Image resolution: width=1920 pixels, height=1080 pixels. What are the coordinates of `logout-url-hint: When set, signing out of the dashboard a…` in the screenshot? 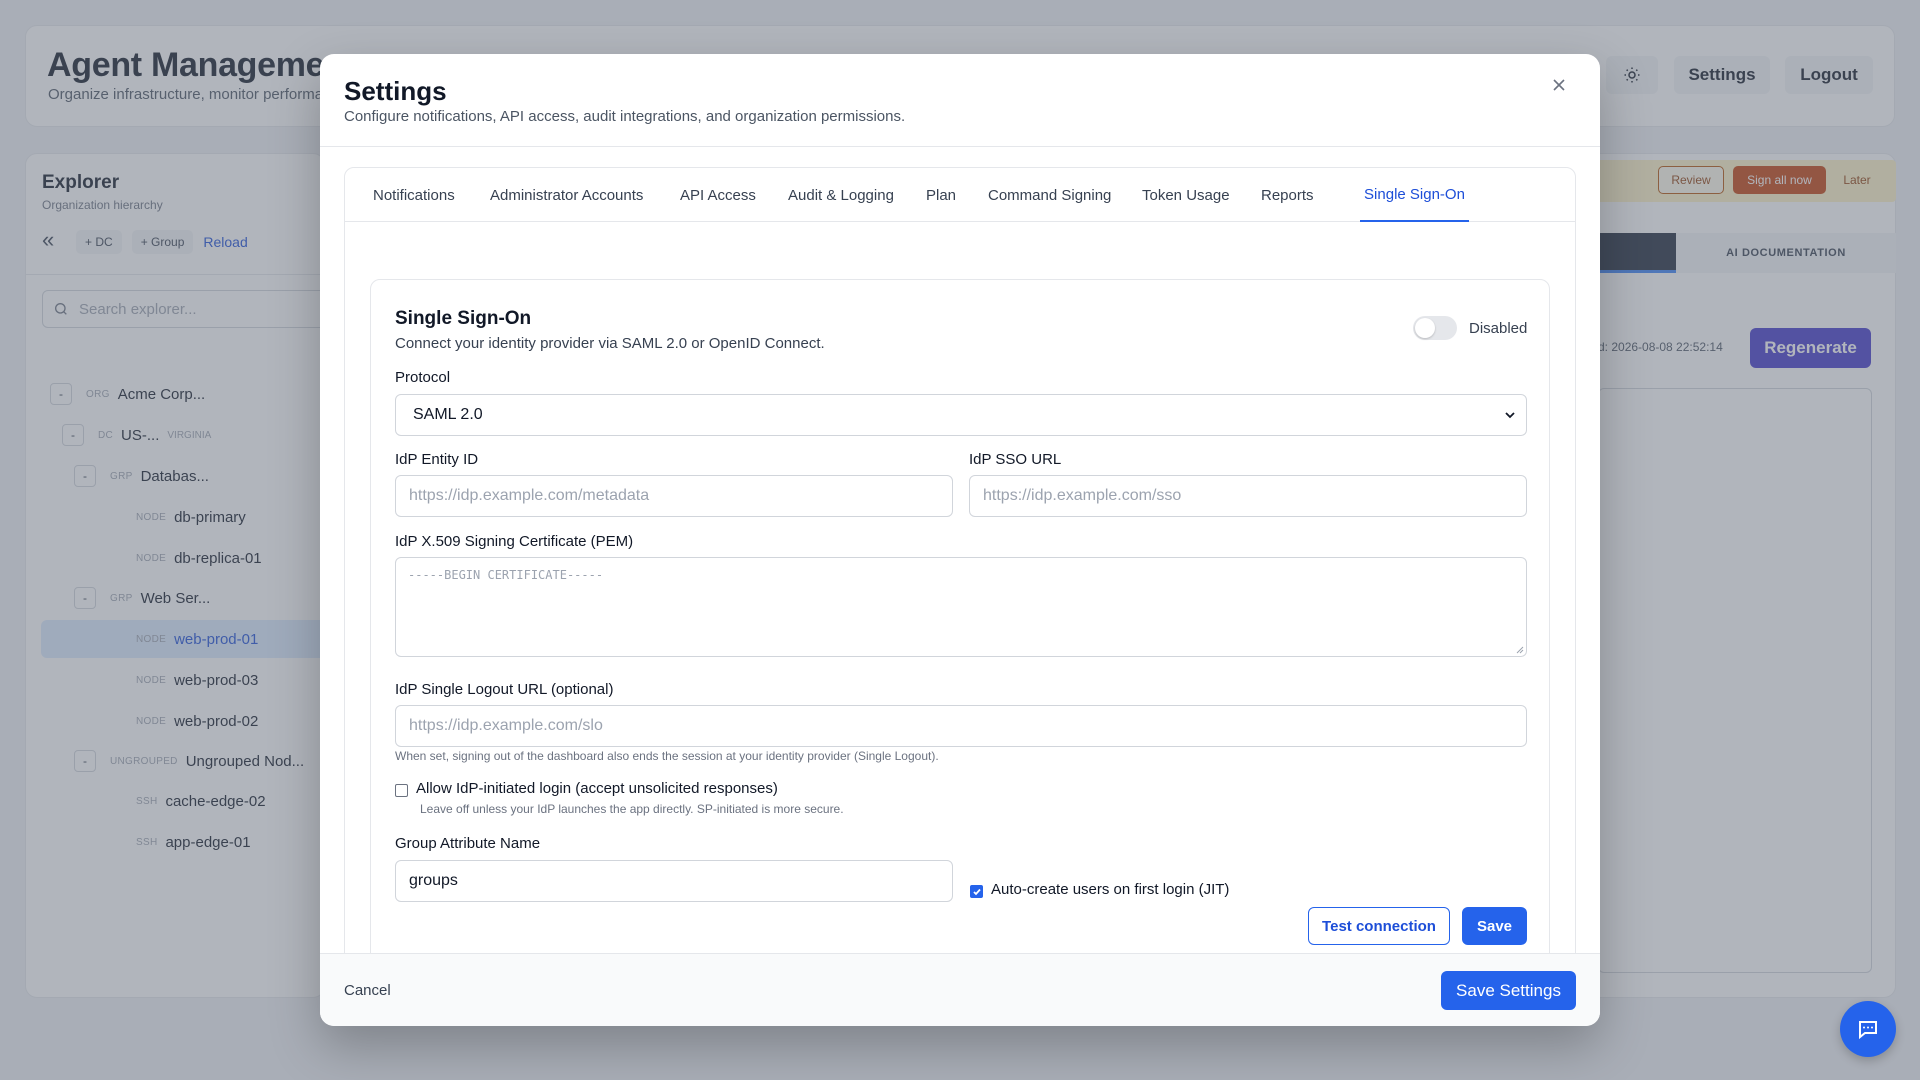 It's located at (667, 756).